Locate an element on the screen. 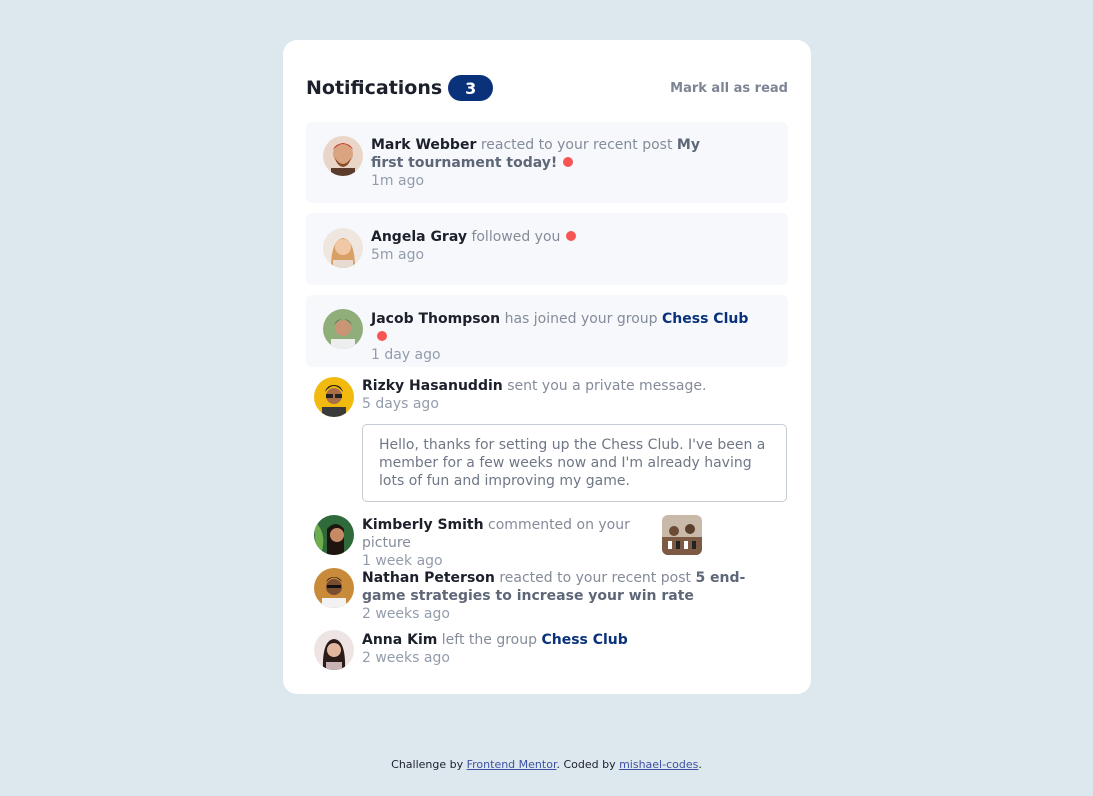 The width and height of the screenshot is (1093, 796). notification-action: followed you is located at coordinates (516, 237).